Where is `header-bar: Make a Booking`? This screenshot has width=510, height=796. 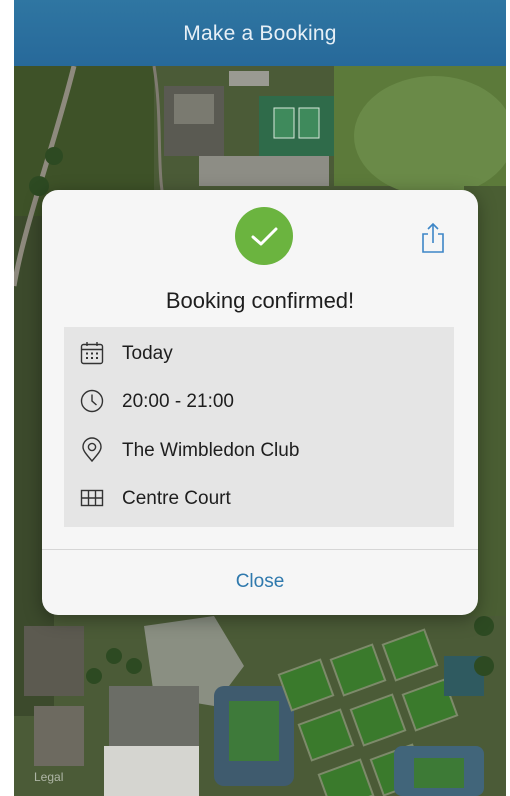
header-bar: Make a Booking is located at coordinates (260, 33).